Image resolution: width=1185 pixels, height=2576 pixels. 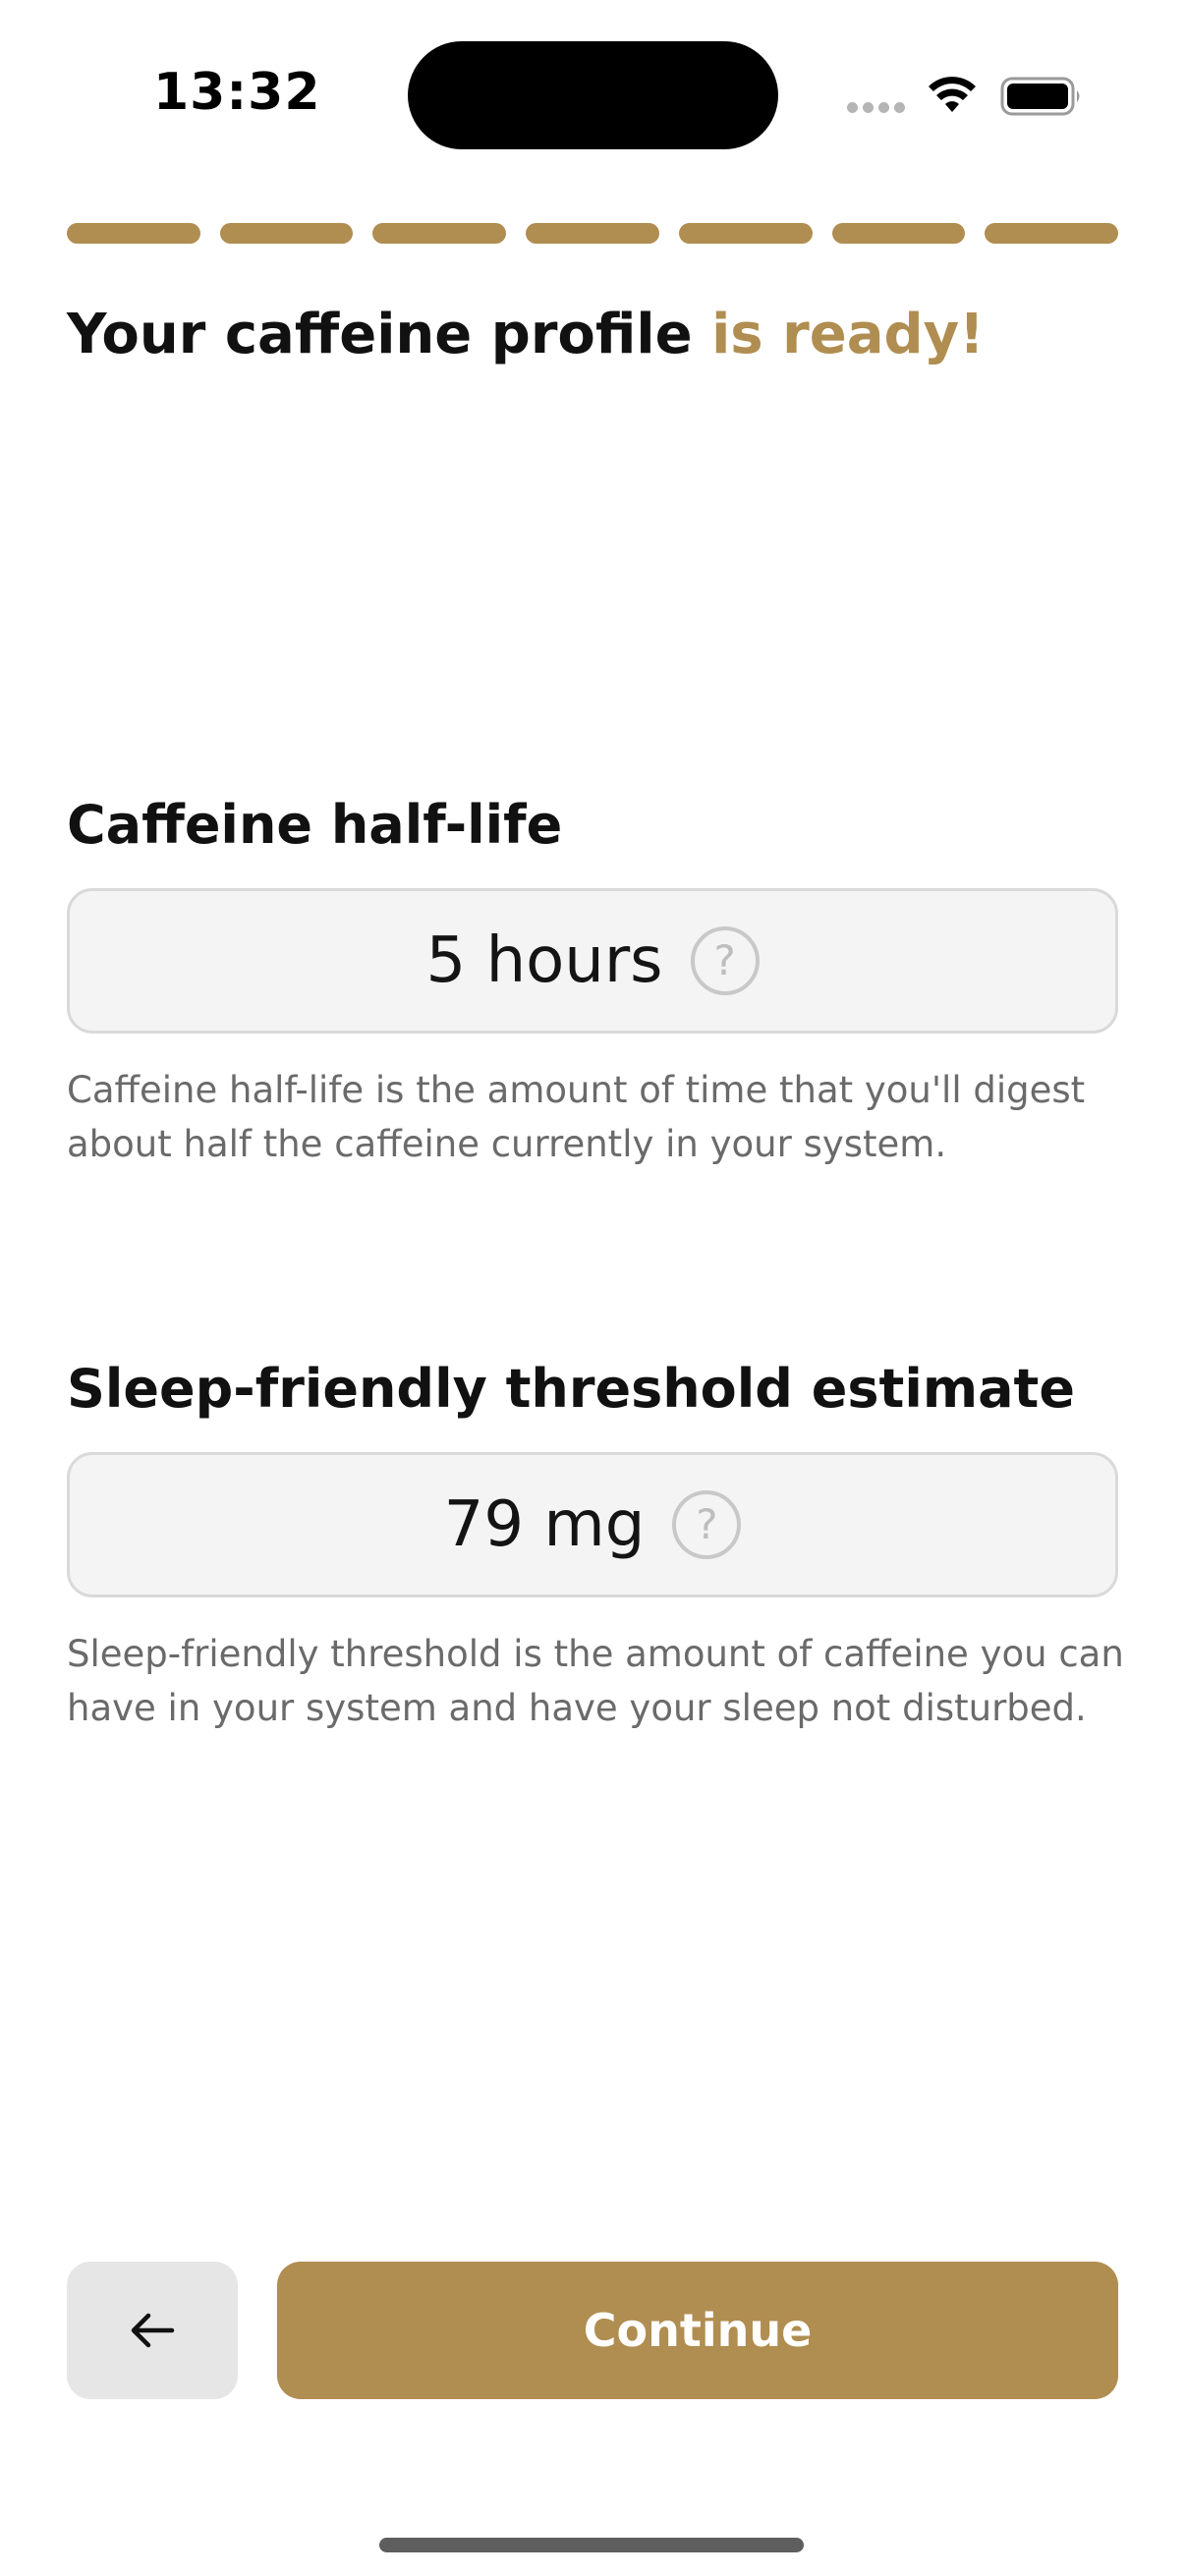 I want to click on threshold-value-box: 79 mg ?, so click(x=592, y=1524).